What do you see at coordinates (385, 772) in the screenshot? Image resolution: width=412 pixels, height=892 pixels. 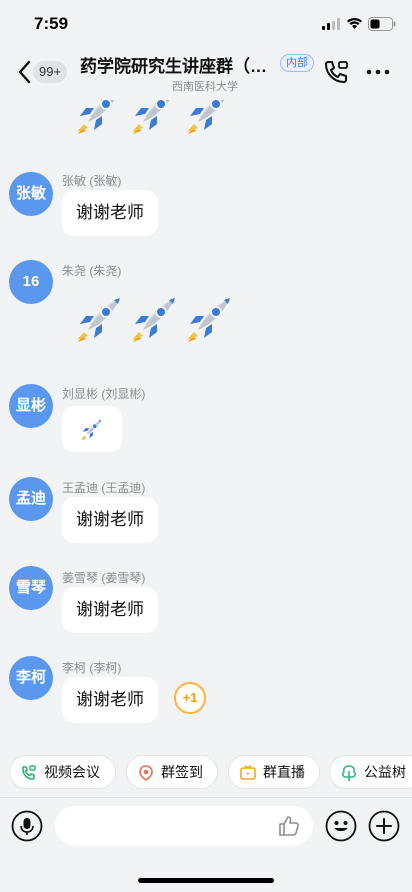 I see `quick-action-label: 公益树` at bounding box center [385, 772].